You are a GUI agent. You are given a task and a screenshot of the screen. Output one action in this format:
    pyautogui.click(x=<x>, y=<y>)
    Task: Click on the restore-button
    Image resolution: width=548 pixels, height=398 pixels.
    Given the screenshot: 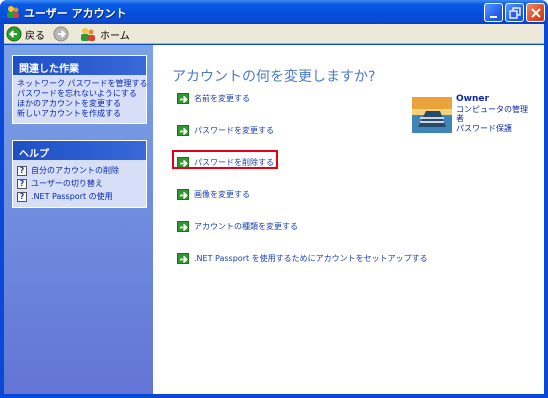 What is the action you would take?
    pyautogui.click(x=514, y=12)
    